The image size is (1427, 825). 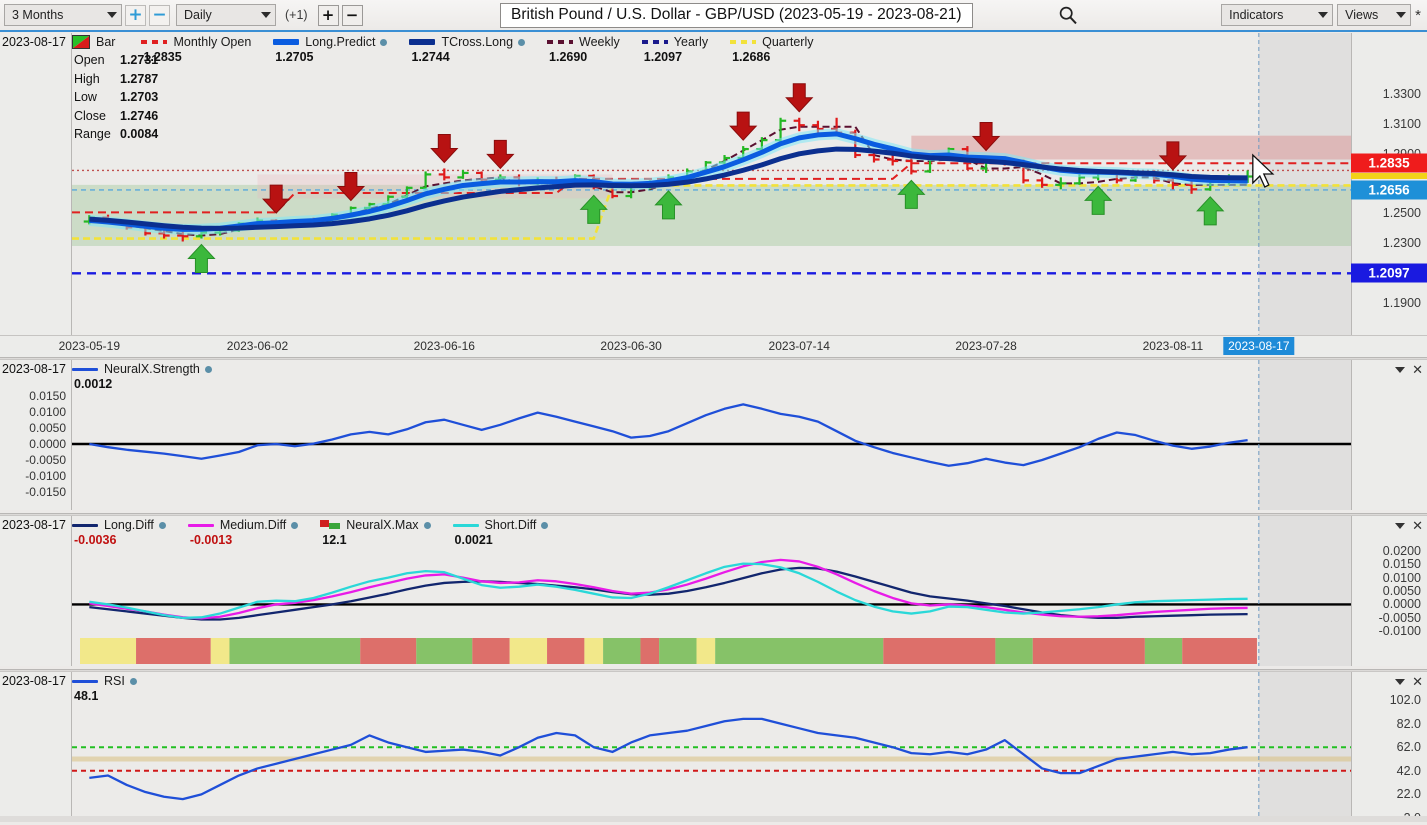 I want to click on x-axis-tick: 2023-08-11, so click(x=1173, y=346).